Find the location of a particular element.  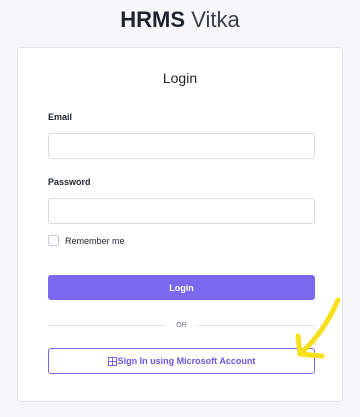

divider-or-text: OR is located at coordinates (181, 325).